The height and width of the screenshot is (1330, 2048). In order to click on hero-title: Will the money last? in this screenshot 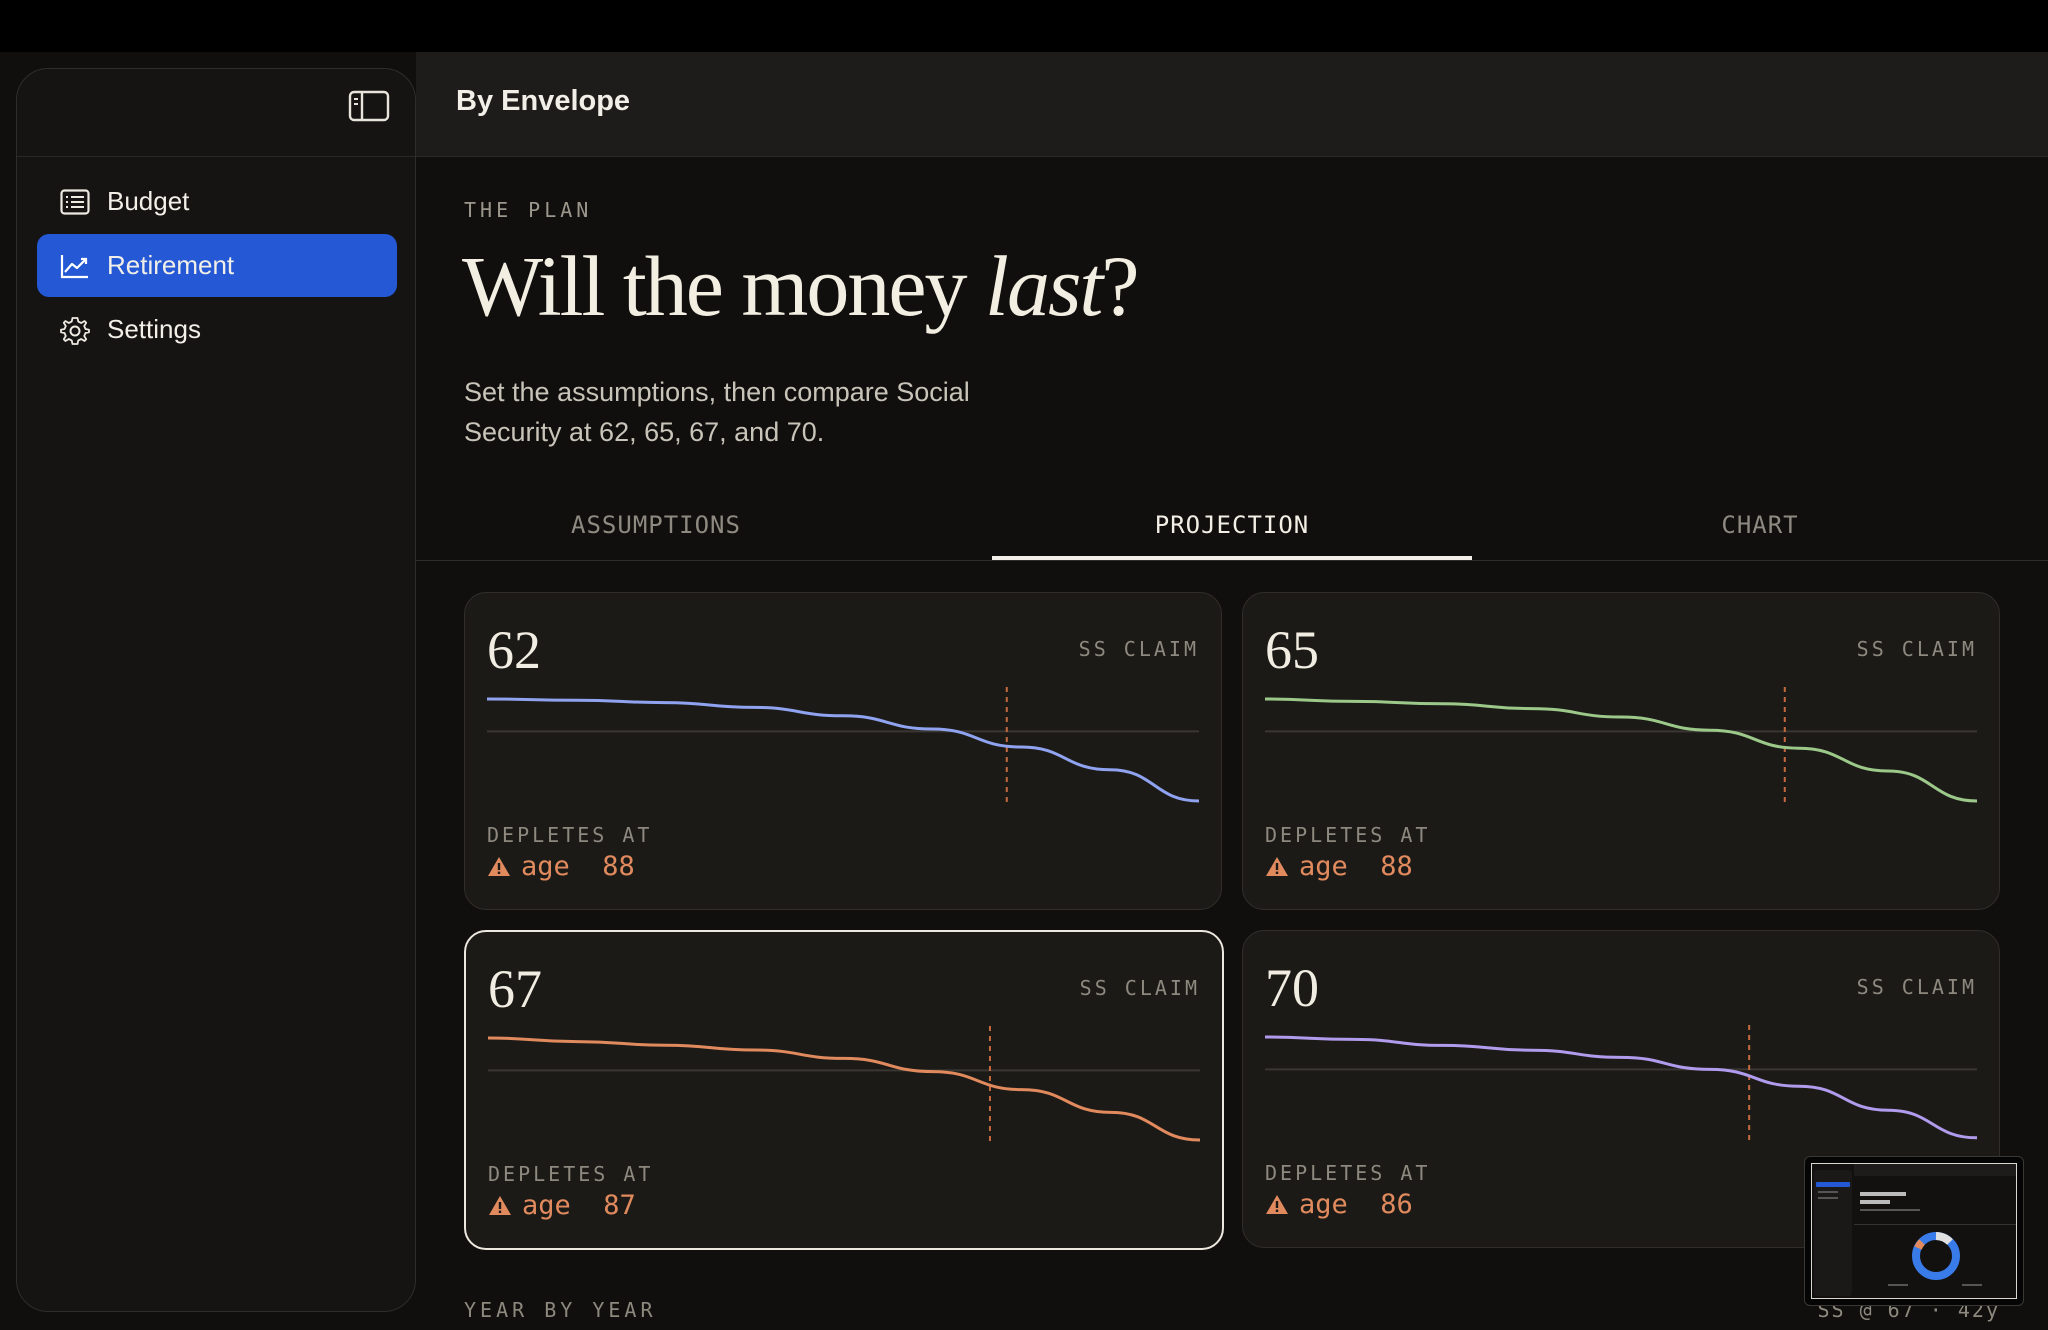, I will do `click(800, 286)`.